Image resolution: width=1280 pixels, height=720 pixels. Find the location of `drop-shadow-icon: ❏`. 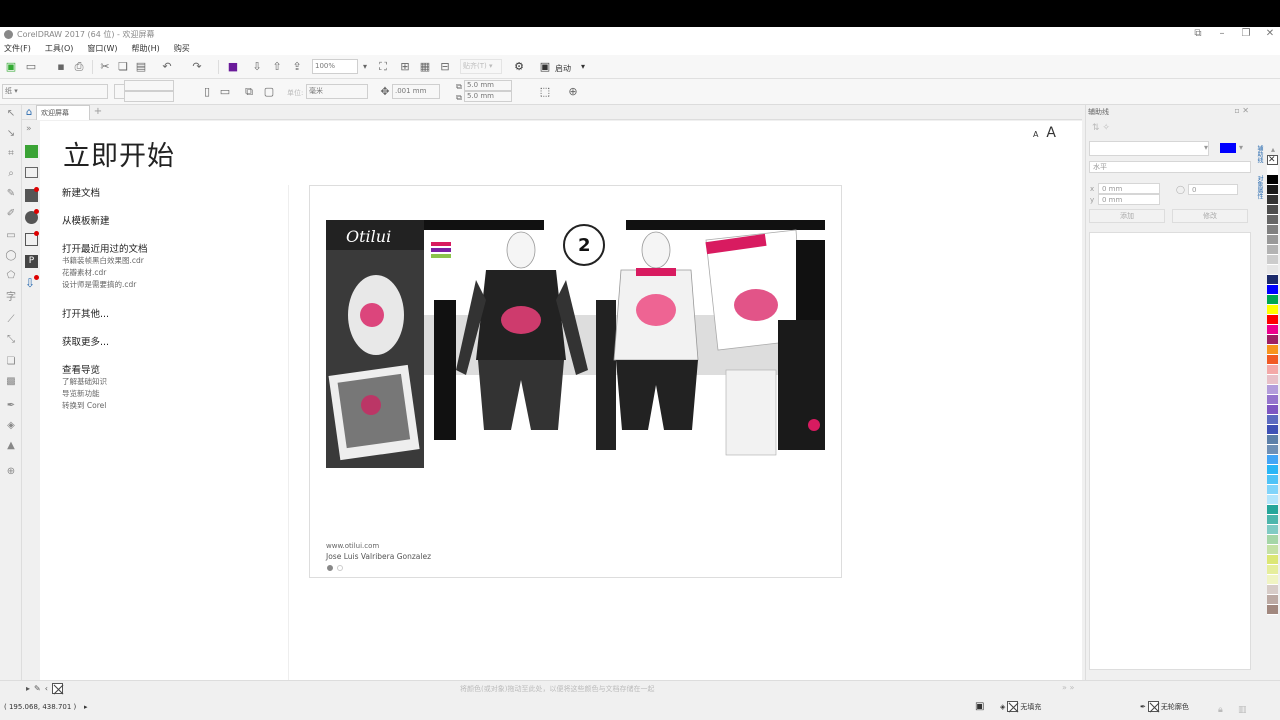

drop-shadow-icon: ❏ is located at coordinates (11, 362).